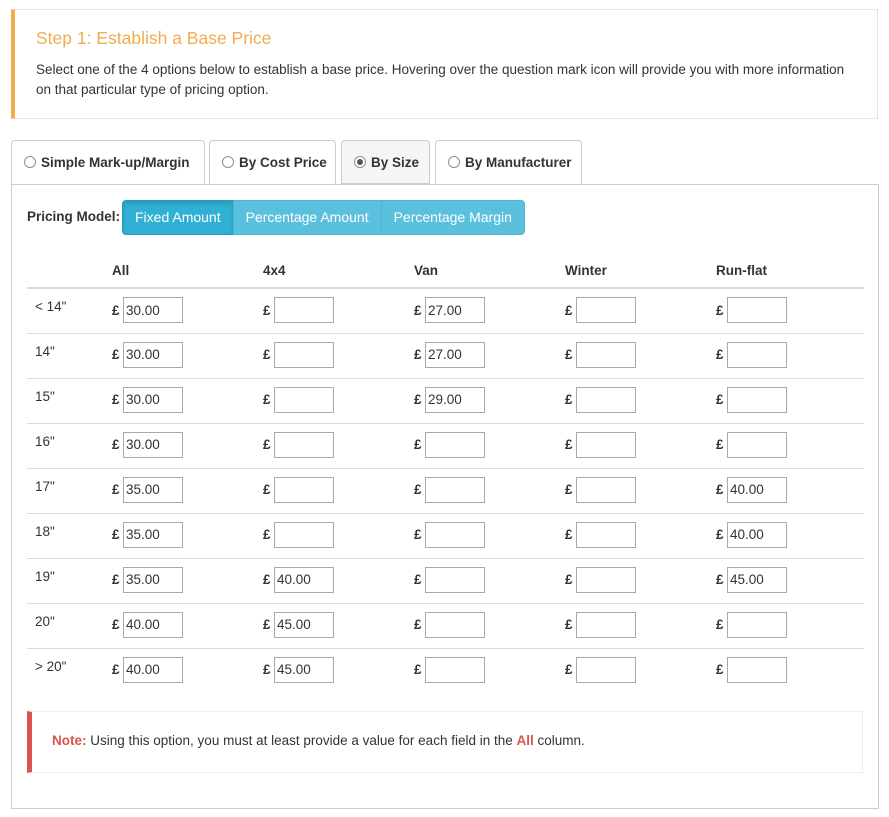 The image size is (889, 817). What do you see at coordinates (45, 441) in the screenshot?
I see `size-label: 16"` at bounding box center [45, 441].